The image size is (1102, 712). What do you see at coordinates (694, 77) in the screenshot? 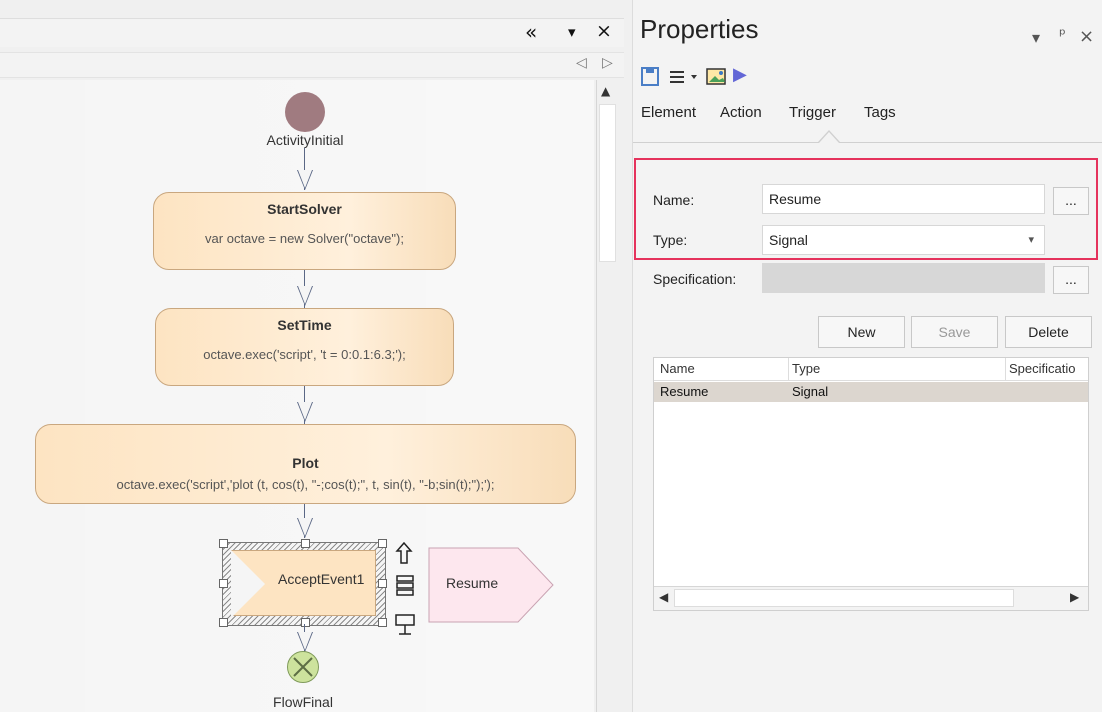
I see `chevron-down-icon` at bounding box center [694, 77].